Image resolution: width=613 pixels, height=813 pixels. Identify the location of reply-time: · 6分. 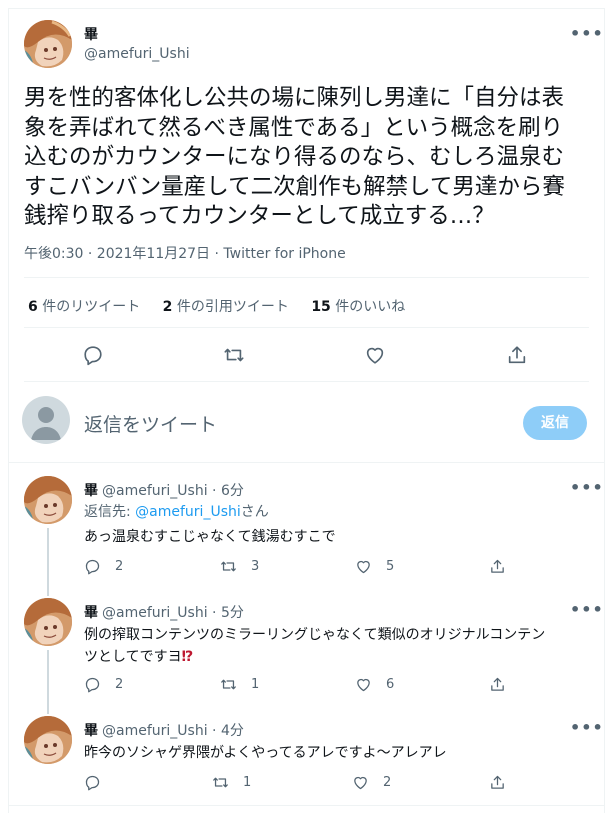
(226, 491).